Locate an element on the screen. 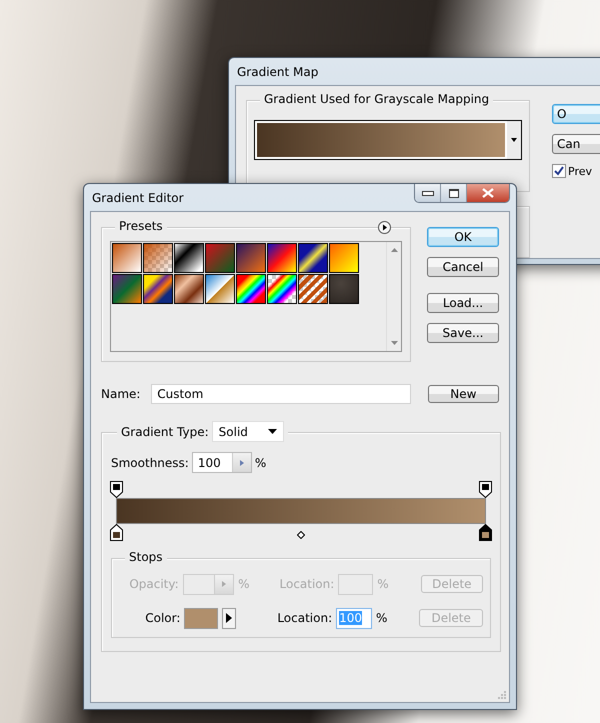 Image resolution: width=600 pixels, height=723 pixels. group-title: Gradient Used for Grayscale Mapping is located at coordinates (377, 99).